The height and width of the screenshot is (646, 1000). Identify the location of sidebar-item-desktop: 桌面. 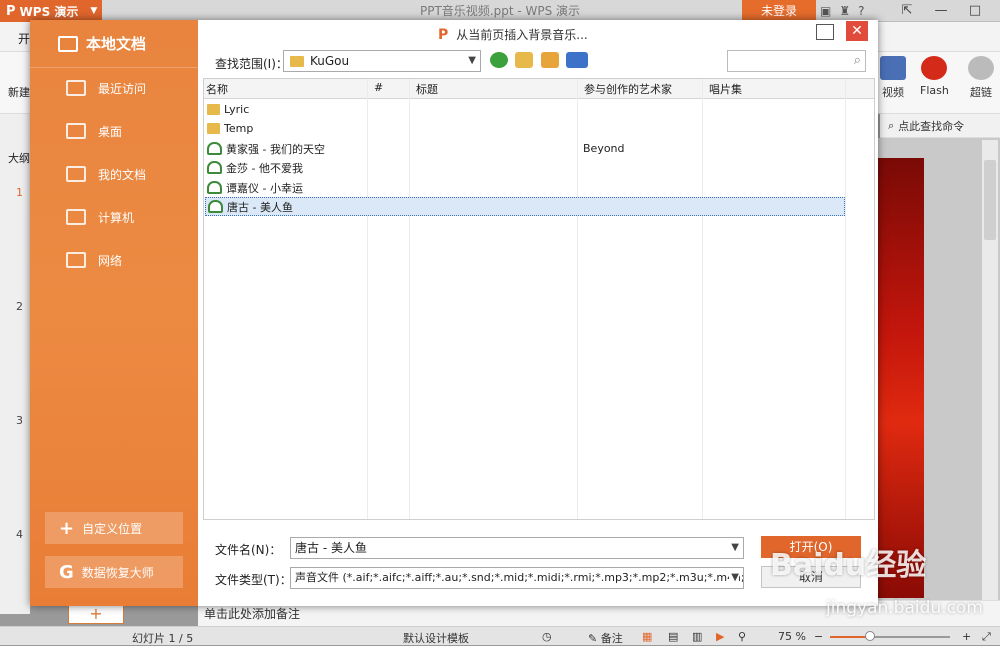
(114, 131).